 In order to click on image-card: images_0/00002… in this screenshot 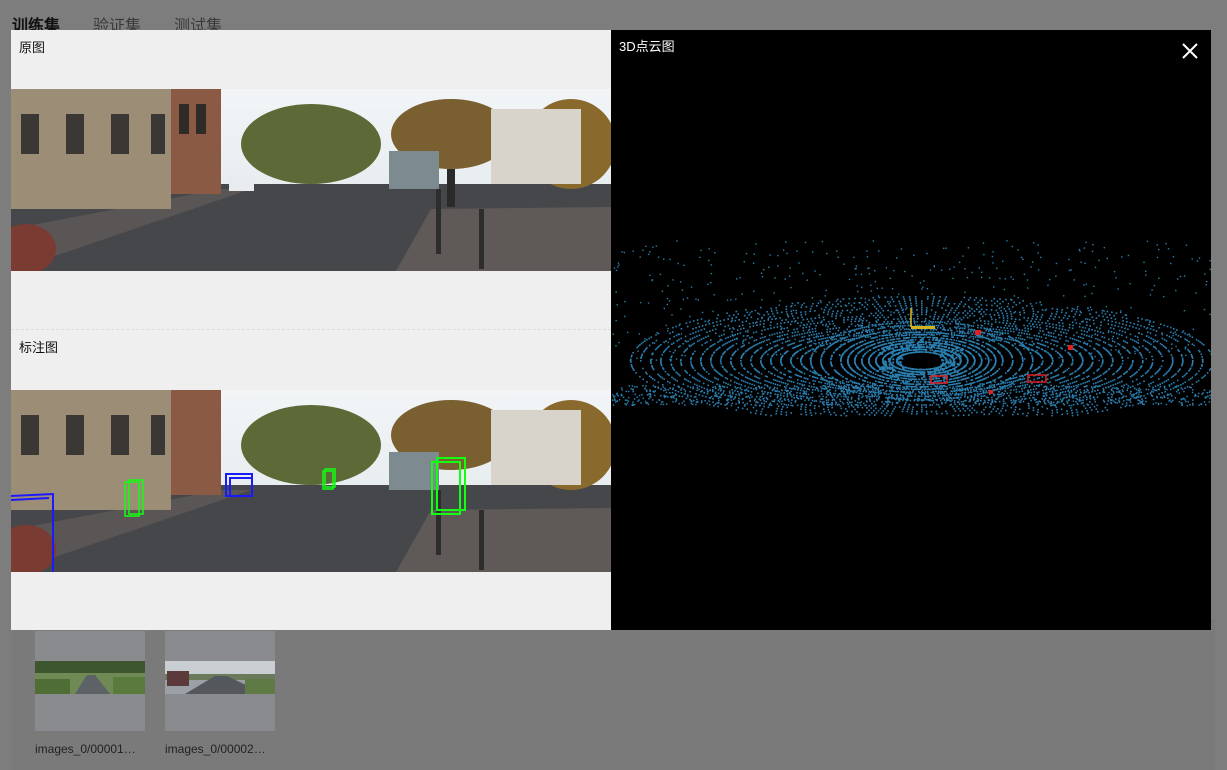, I will do `click(220, 693)`.